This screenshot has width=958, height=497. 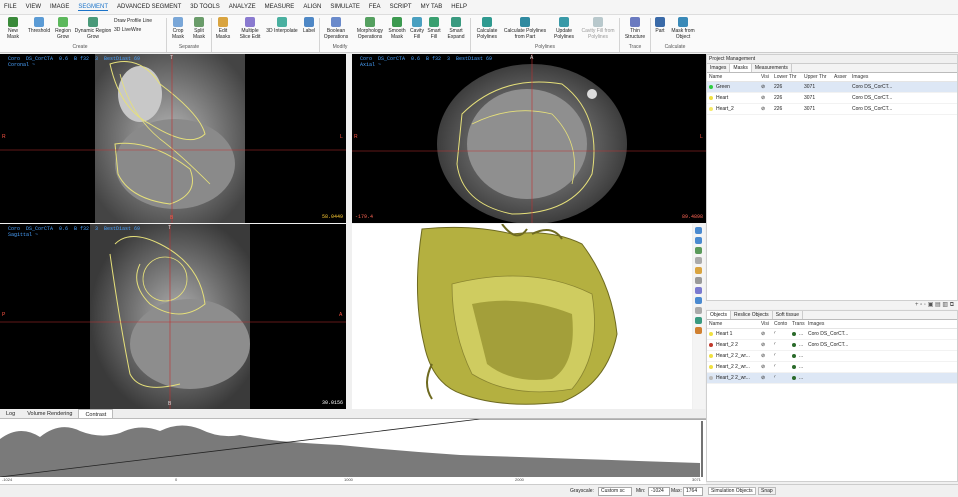 I want to click on tab-reslice-objects: Reslice Objects, so click(x=752, y=315).